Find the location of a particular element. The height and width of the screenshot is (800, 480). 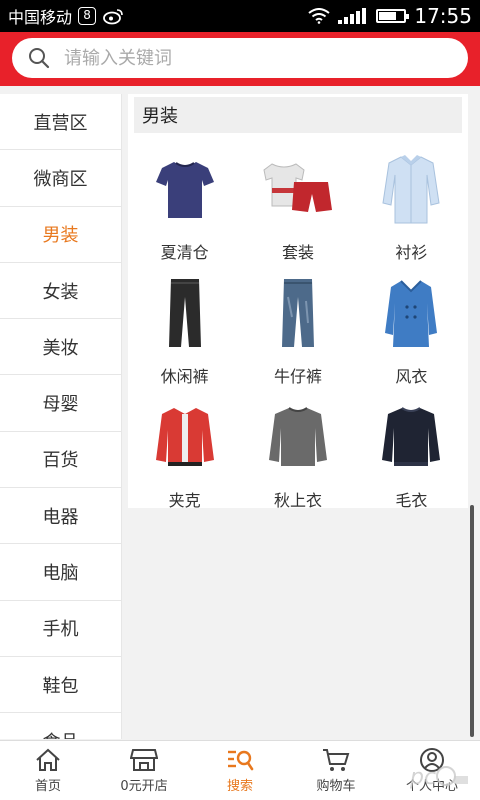

sidebar-item-label: 微商区 is located at coordinates (60, 179).